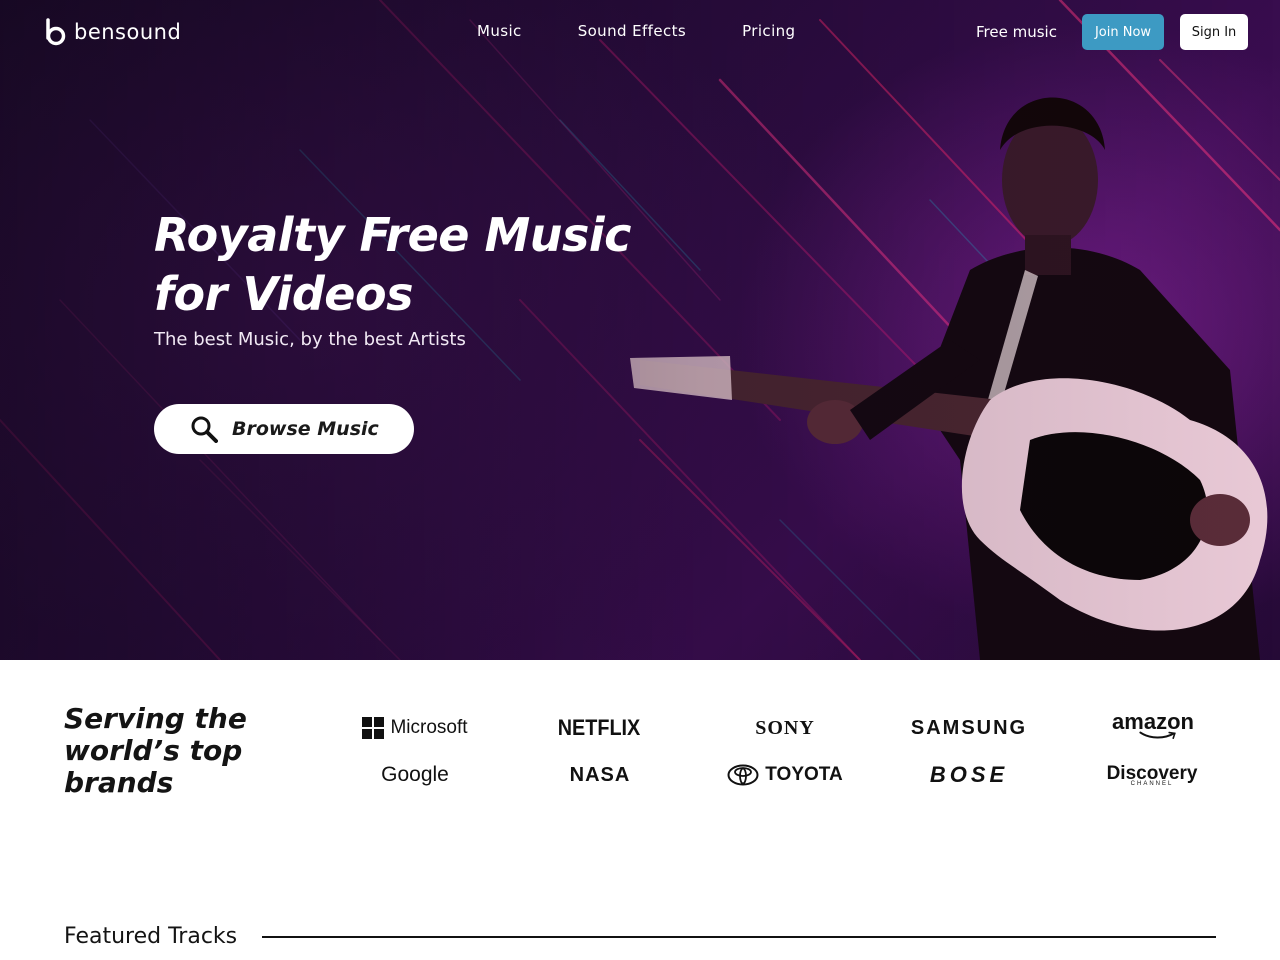 This screenshot has height=960, width=1280. What do you see at coordinates (415, 774) in the screenshot?
I see `google-logo: Google` at bounding box center [415, 774].